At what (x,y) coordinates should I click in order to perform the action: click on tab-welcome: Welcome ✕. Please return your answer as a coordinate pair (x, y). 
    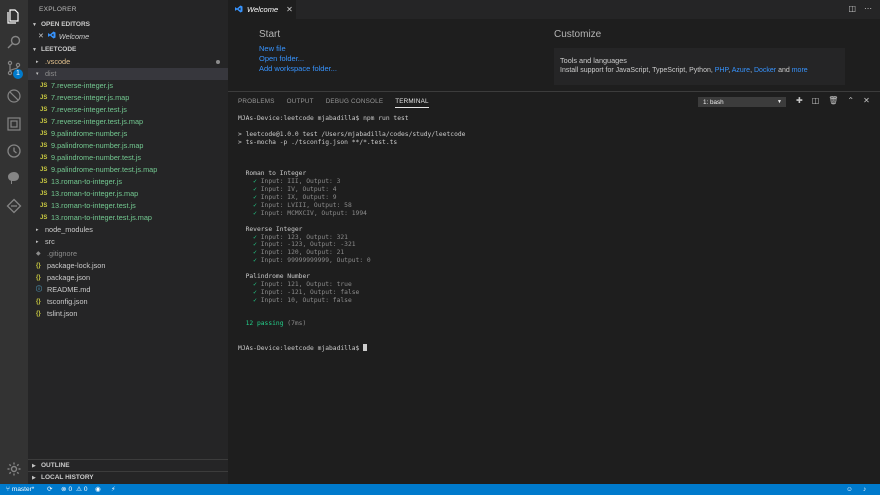
    Looking at the image, I should click on (262, 9).